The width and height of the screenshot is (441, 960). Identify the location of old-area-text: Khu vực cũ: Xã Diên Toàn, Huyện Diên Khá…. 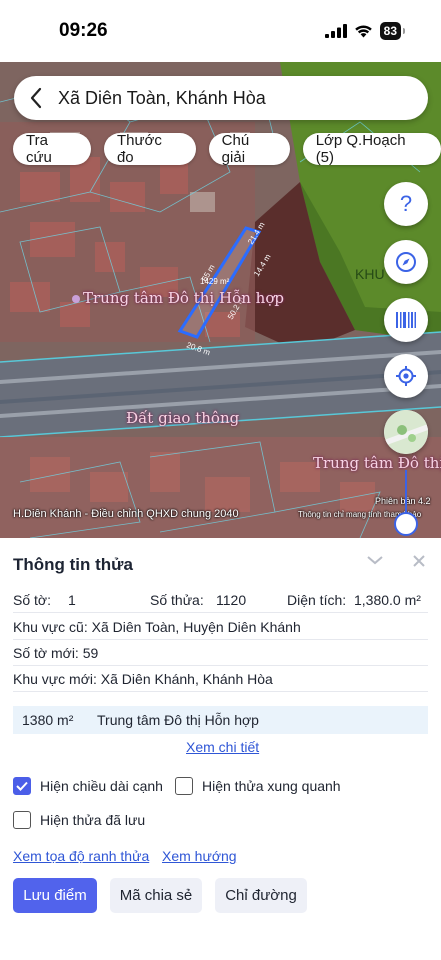
(157, 626).